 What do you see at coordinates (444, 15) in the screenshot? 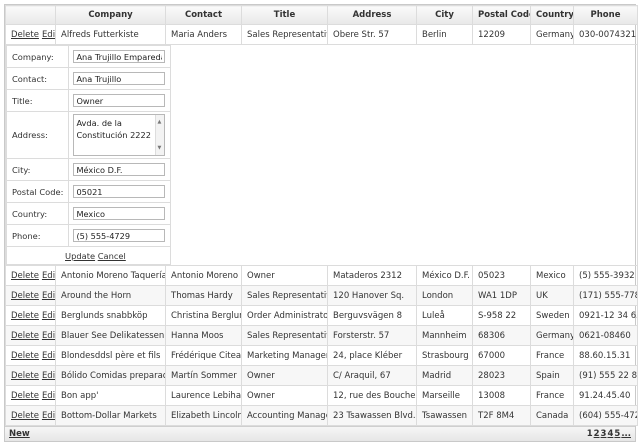
I see `header-city: City` at bounding box center [444, 15].